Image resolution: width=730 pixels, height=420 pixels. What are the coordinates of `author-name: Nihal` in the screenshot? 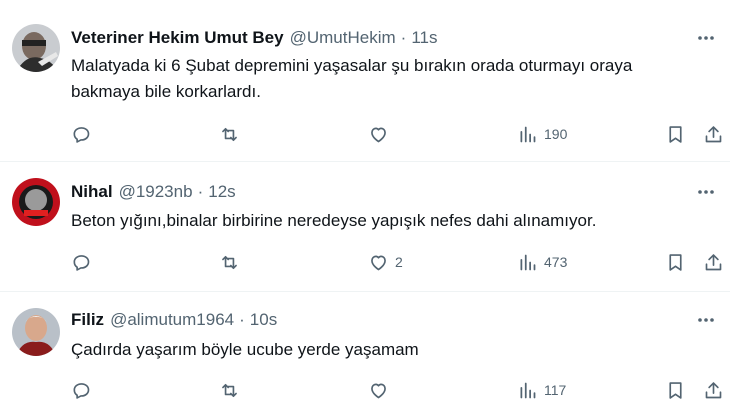 It's located at (92, 192).